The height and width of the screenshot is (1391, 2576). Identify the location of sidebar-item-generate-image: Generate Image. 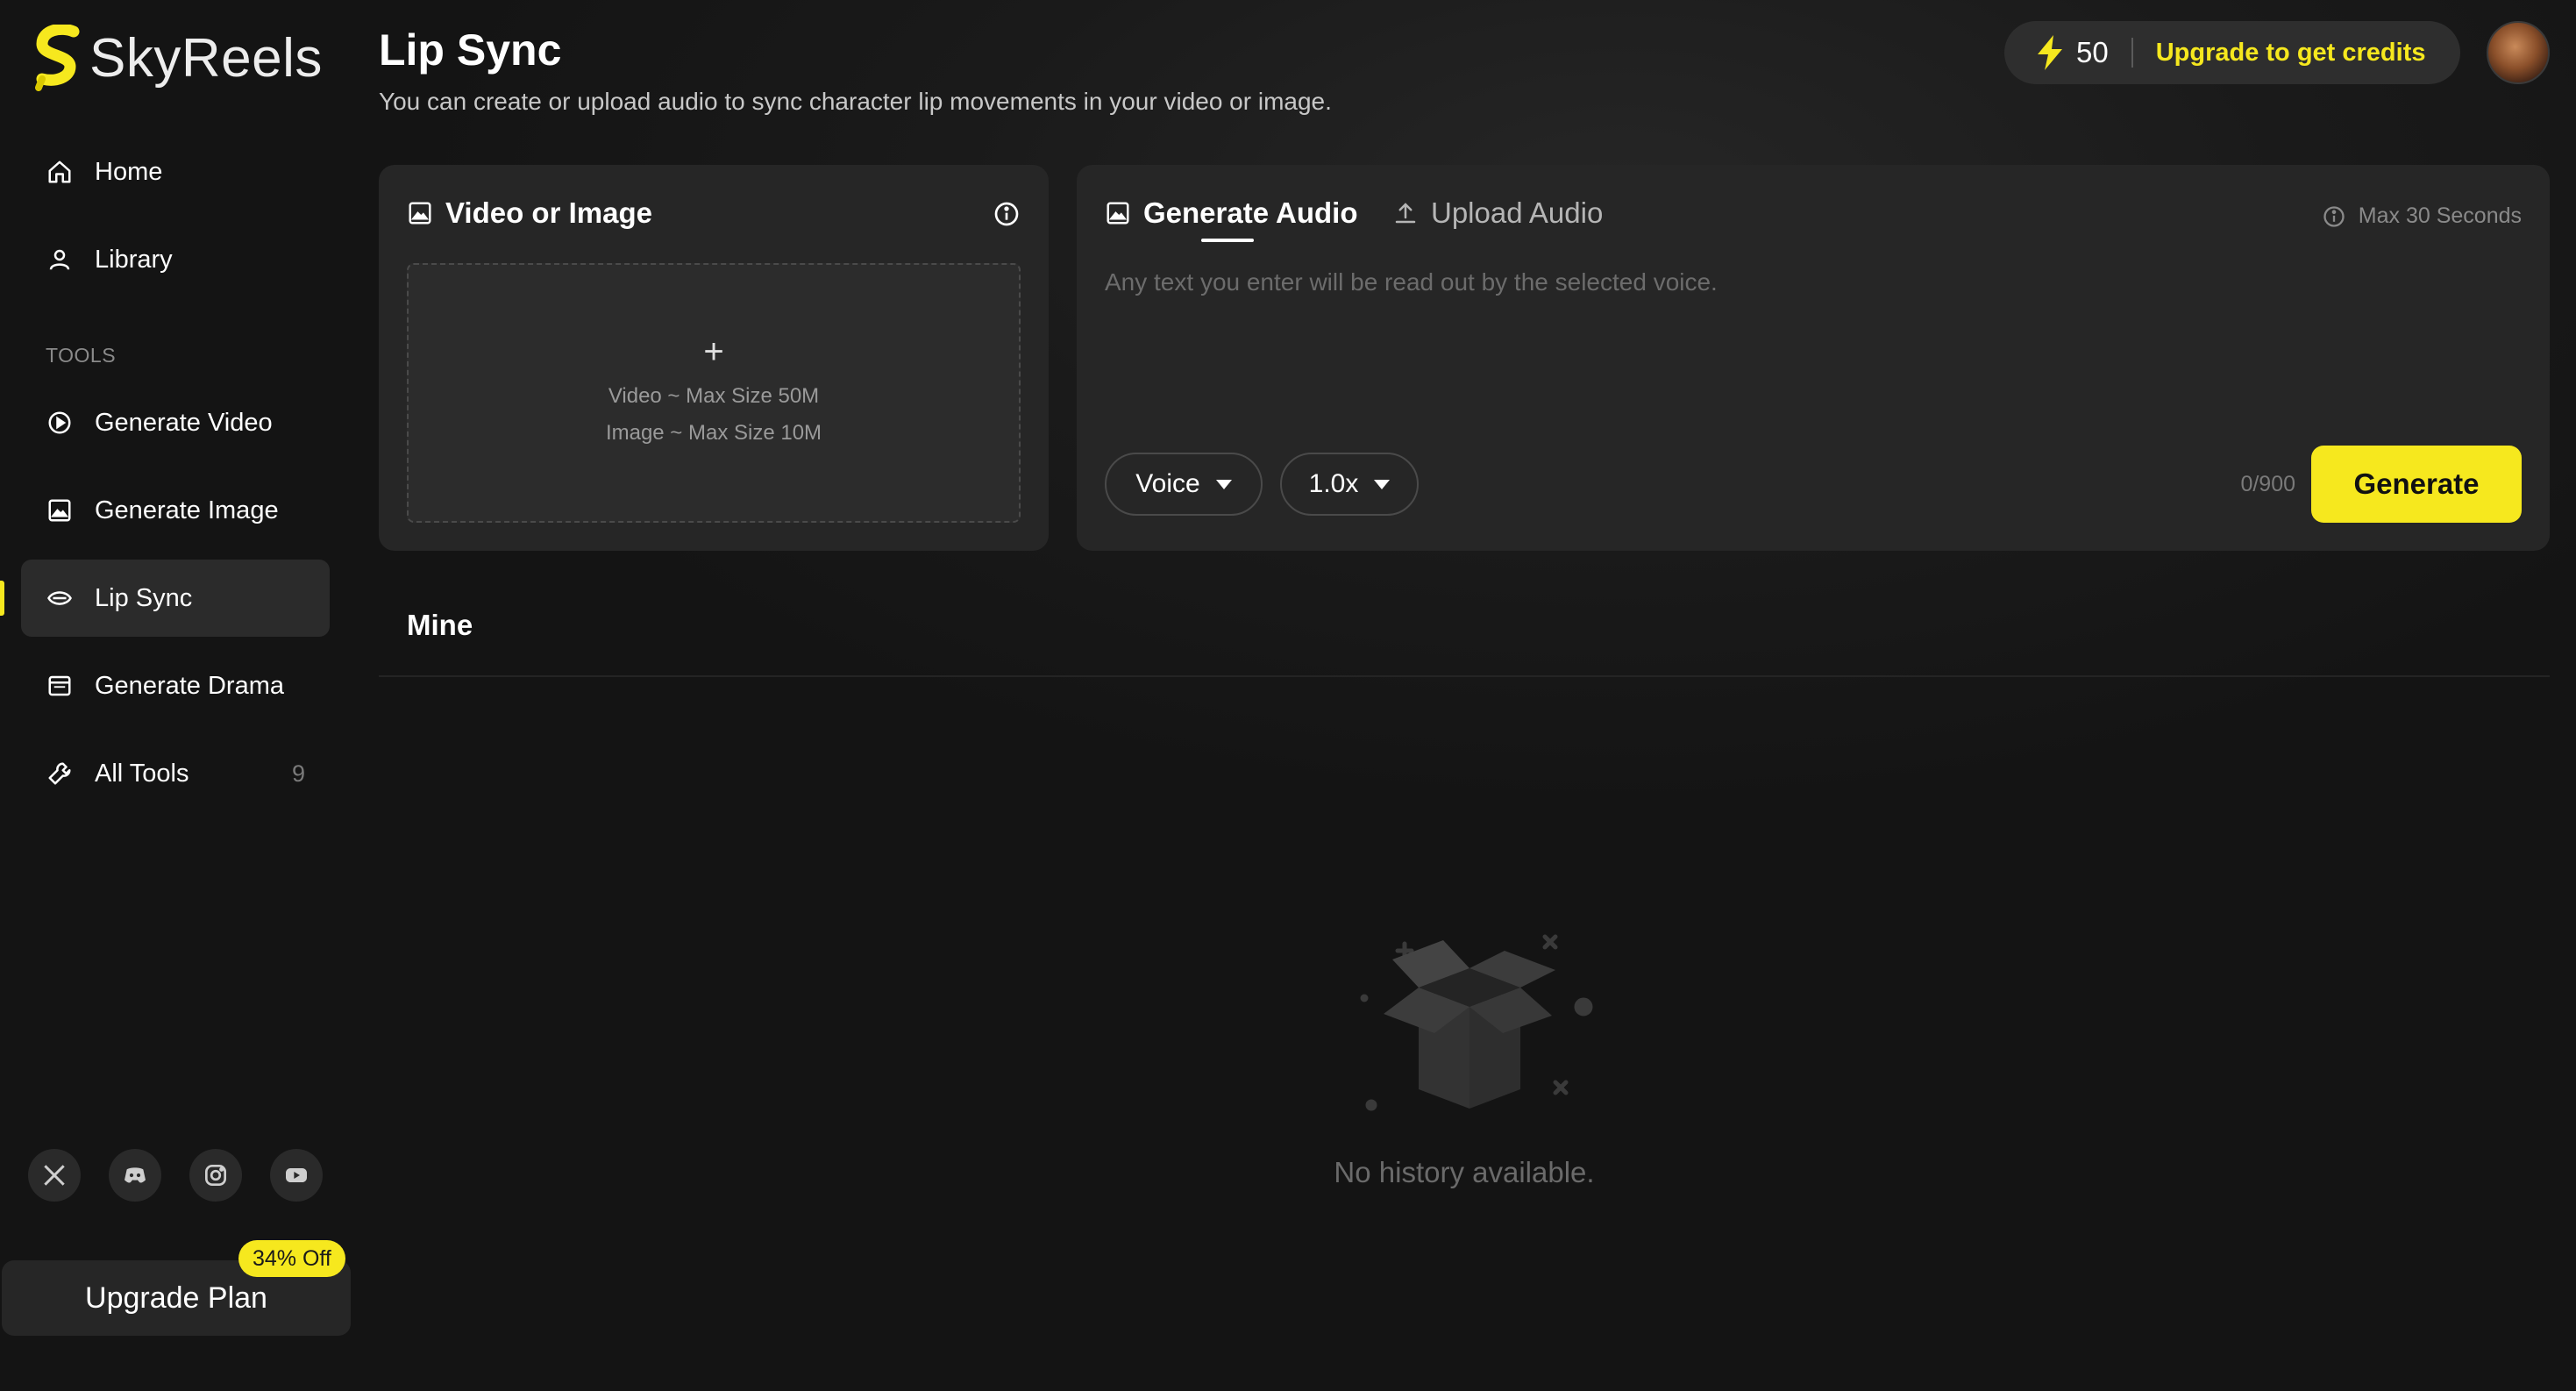
(175, 510).